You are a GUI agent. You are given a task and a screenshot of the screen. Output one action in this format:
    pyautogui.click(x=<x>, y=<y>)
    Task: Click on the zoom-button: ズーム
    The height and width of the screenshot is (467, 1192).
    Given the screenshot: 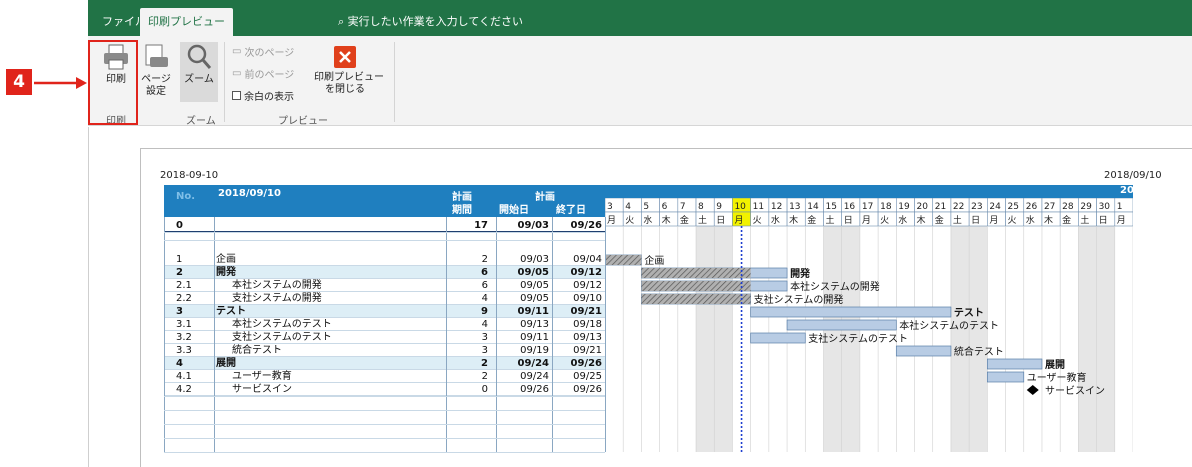 What is the action you would take?
    pyautogui.click(x=199, y=72)
    